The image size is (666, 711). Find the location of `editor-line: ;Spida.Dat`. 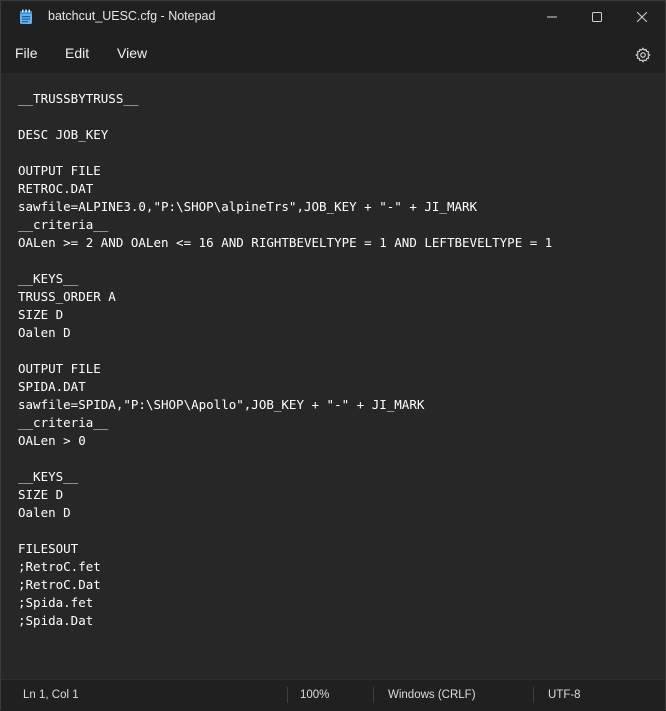

editor-line: ;Spida.Dat is located at coordinates (56, 620).